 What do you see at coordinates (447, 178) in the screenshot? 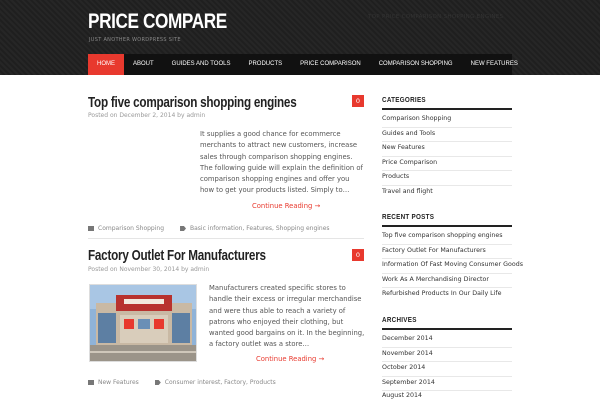
I see `category-link: Products` at bounding box center [447, 178].